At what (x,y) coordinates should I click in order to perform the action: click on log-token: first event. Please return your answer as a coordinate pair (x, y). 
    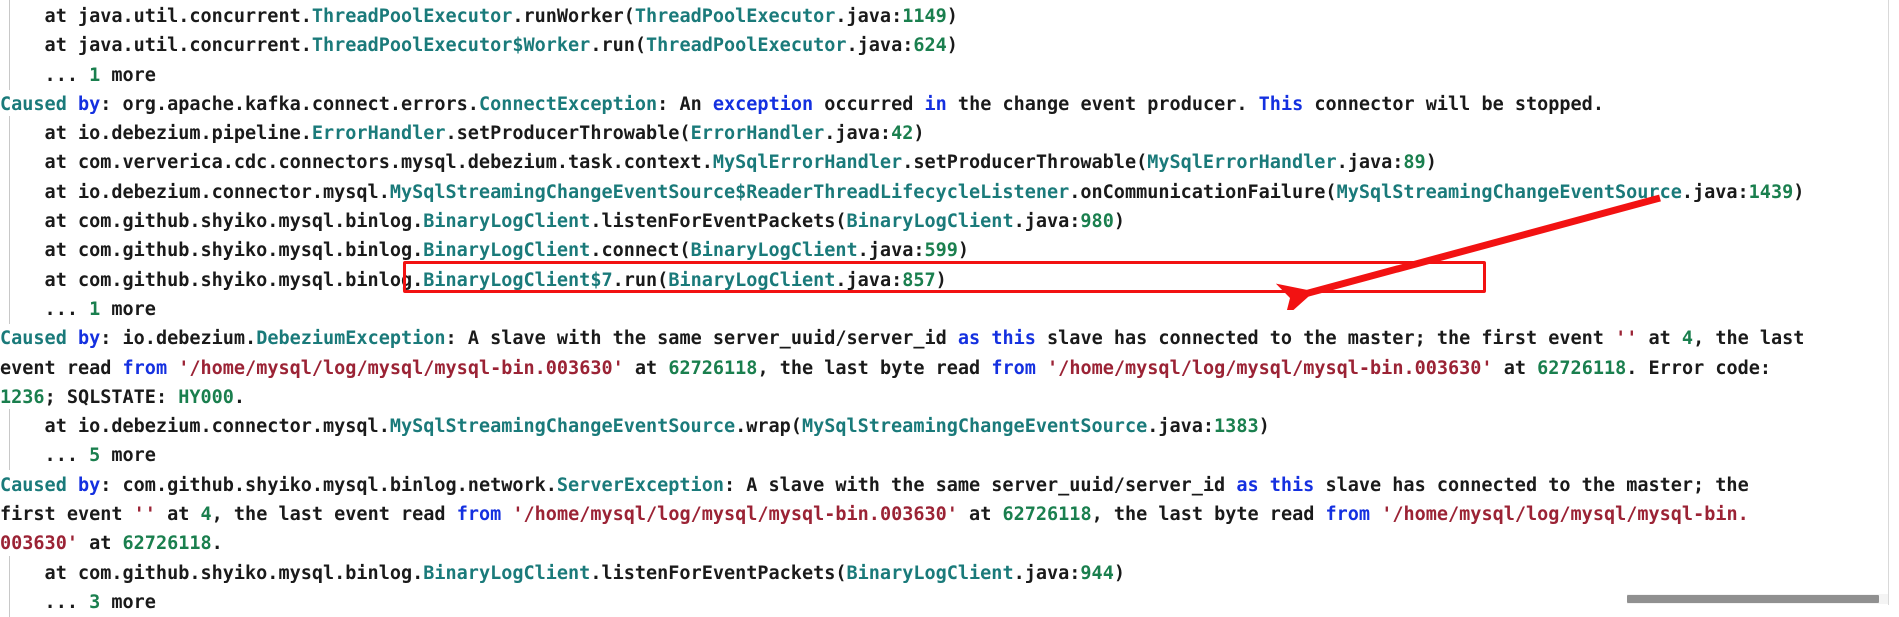
    Looking at the image, I should click on (67, 515).